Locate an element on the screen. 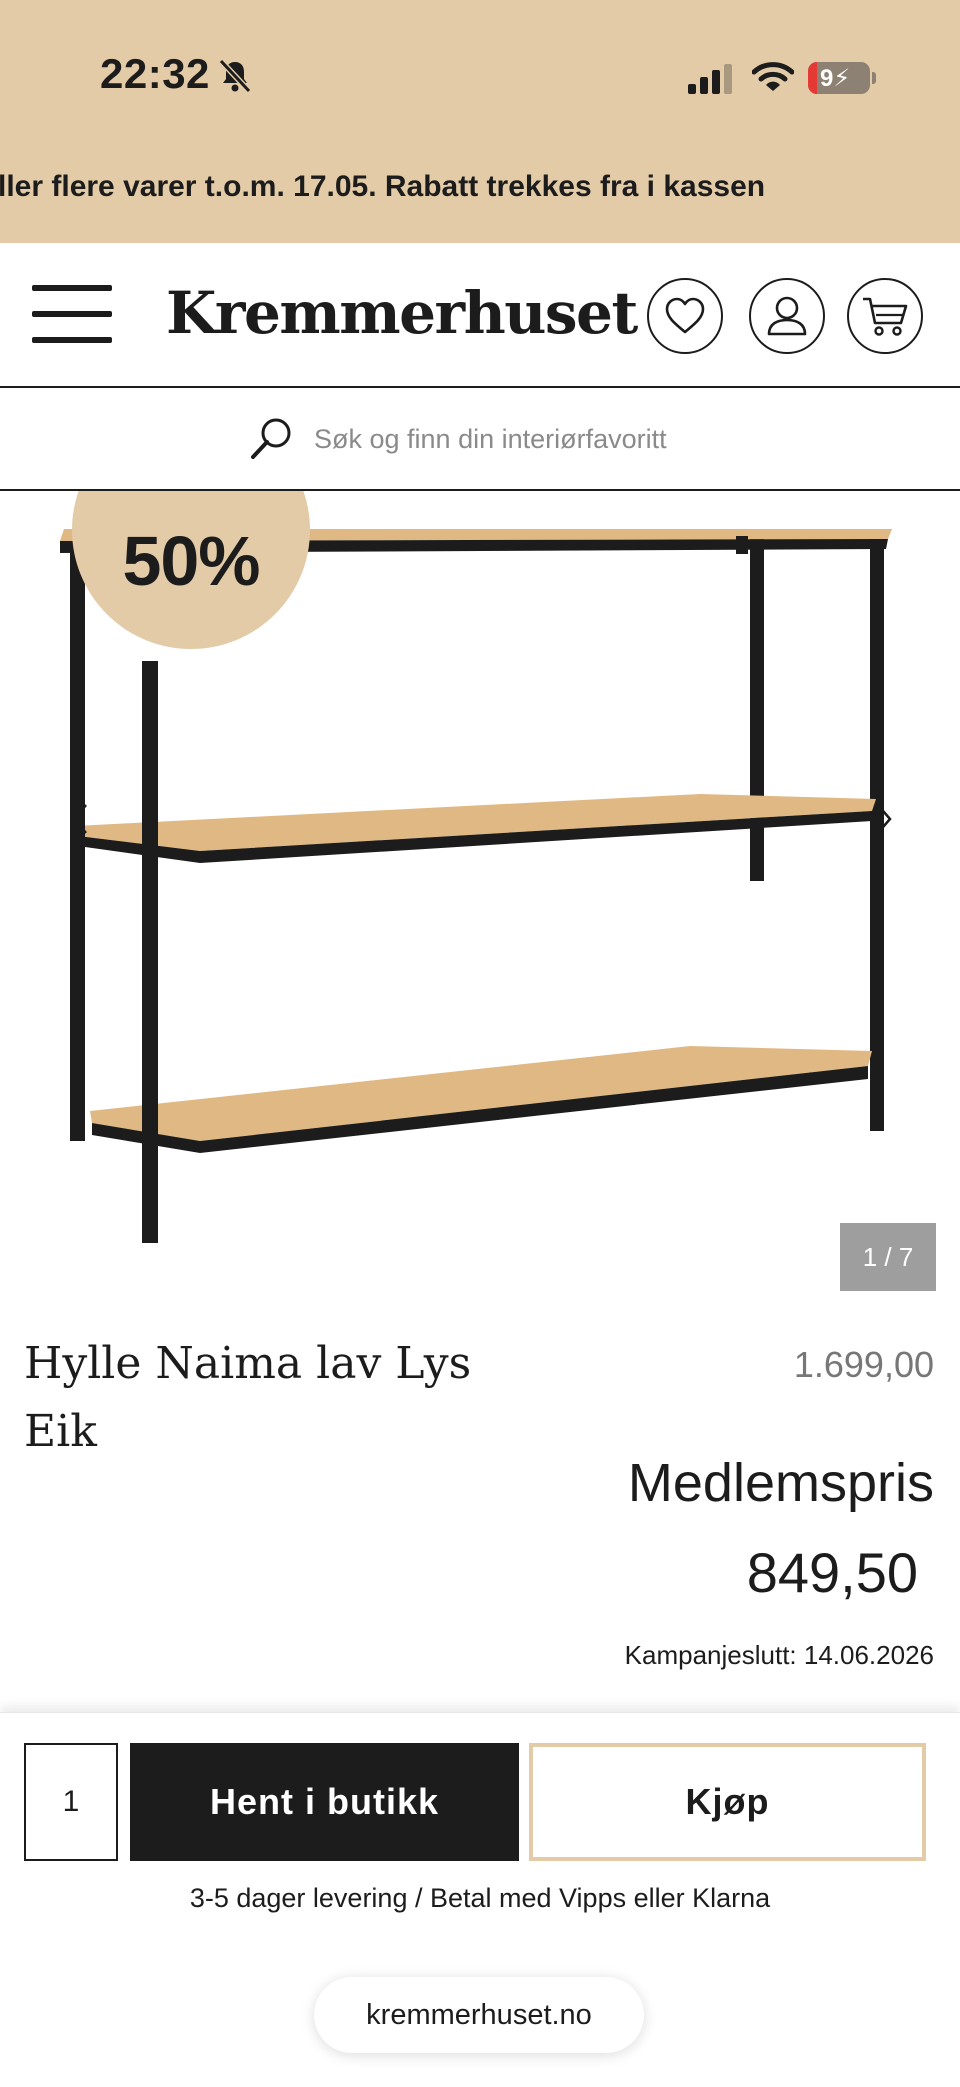 The image size is (960, 2087). cellular-signal-icon is located at coordinates (710, 79).